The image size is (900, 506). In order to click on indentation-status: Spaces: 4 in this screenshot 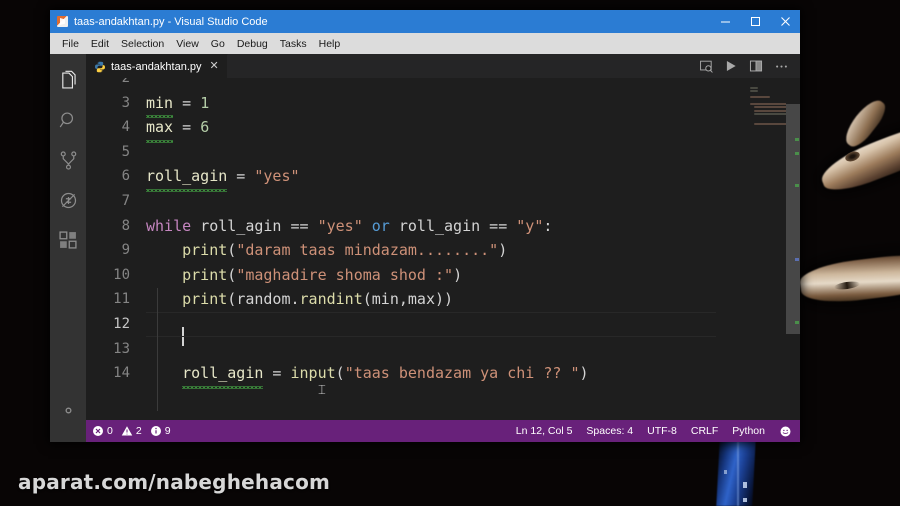, I will do `click(609, 431)`.